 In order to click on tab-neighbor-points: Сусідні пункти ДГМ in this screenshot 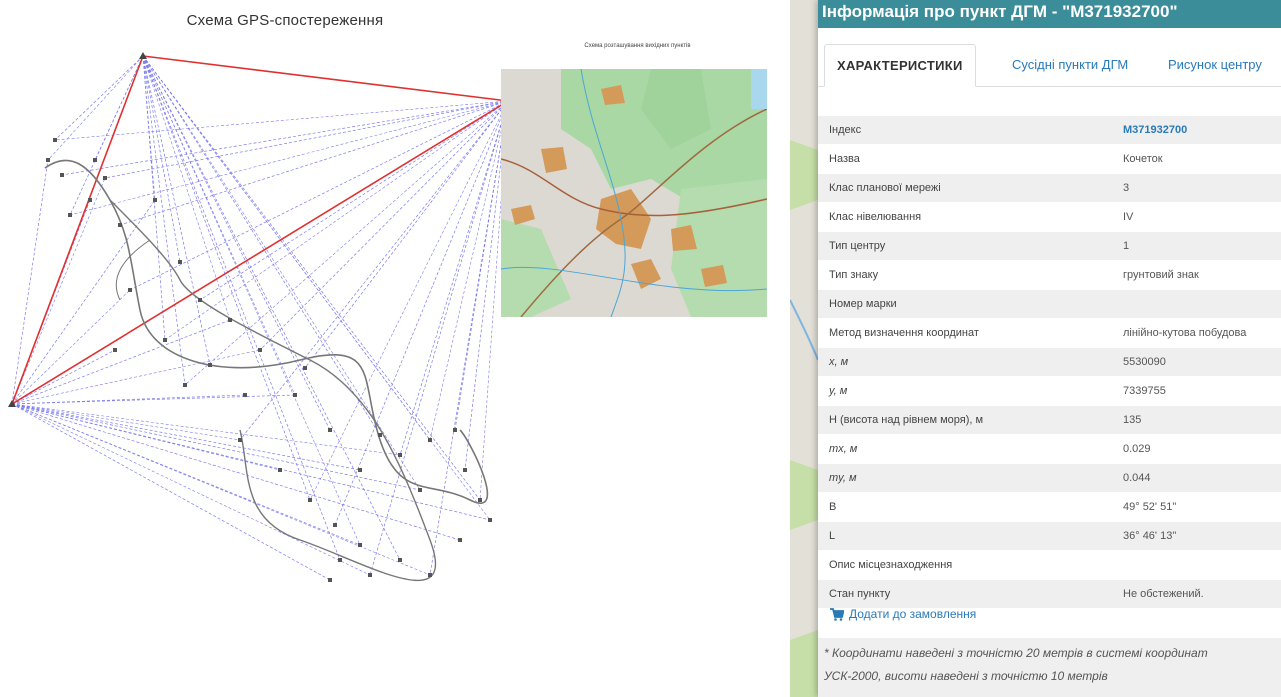, I will do `click(1070, 64)`.